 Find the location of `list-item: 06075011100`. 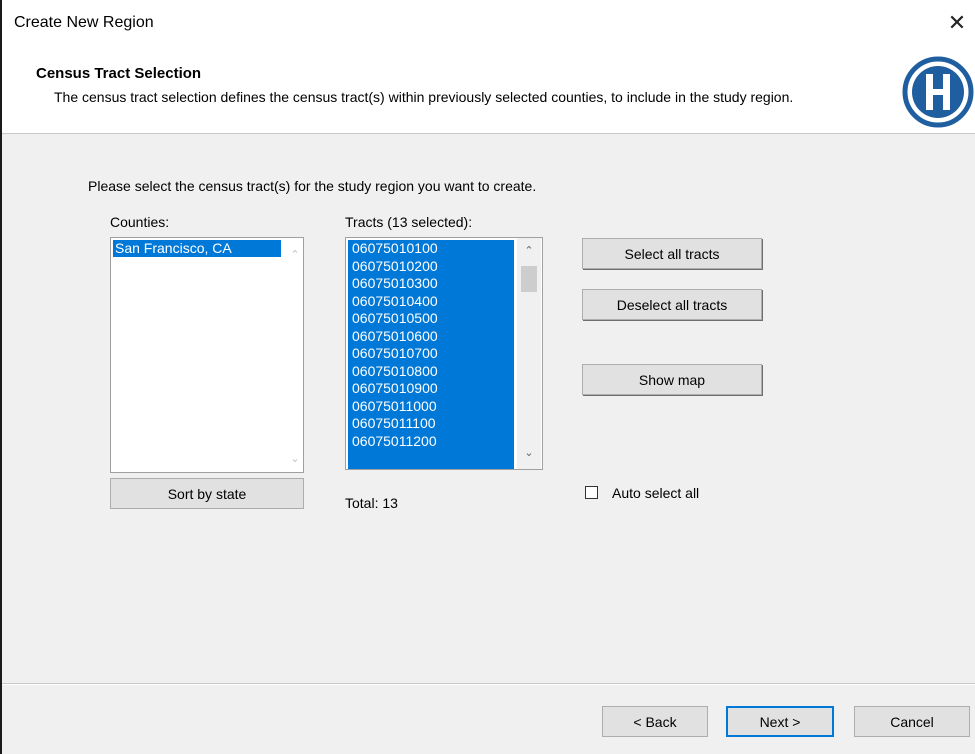

list-item: 06075011100 is located at coordinates (431, 424).